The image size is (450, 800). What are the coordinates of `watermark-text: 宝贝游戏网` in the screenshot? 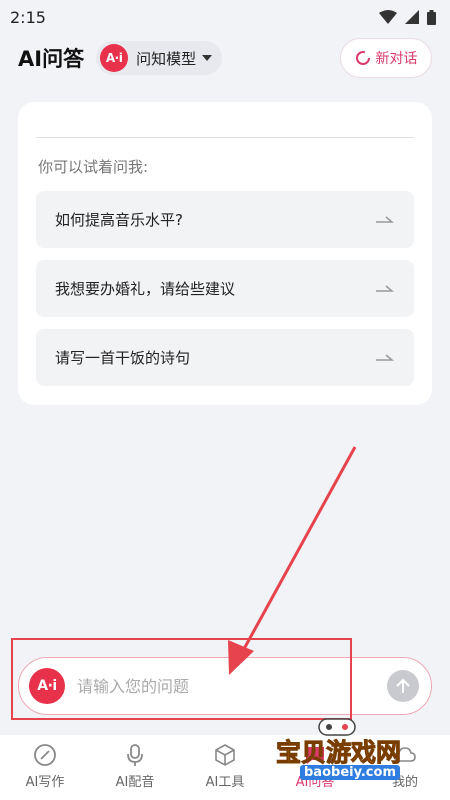 It's located at (338, 753).